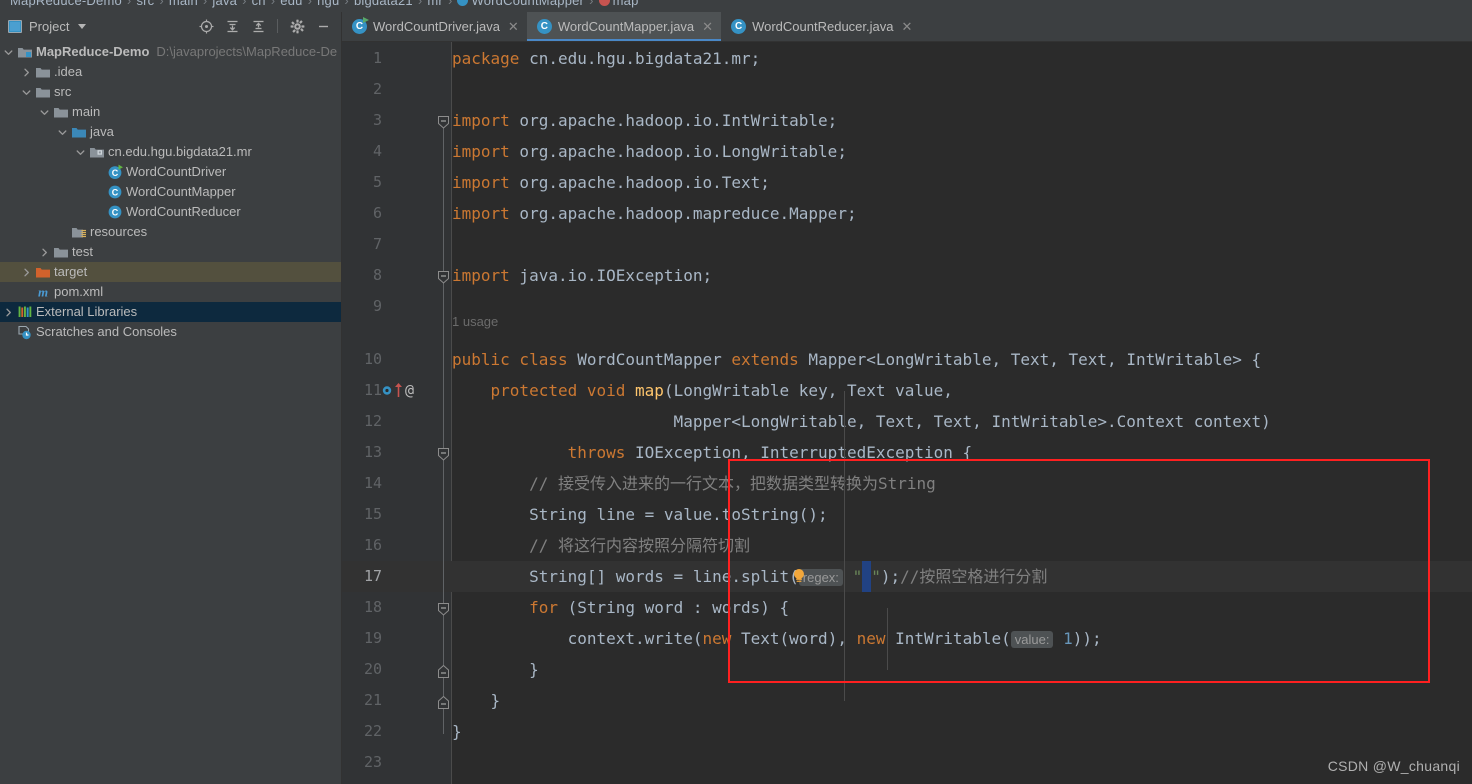  Describe the element at coordinates (66, 4) in the screenshot. I see `breadcrumb-item: MapReduce-Demo` at that location.